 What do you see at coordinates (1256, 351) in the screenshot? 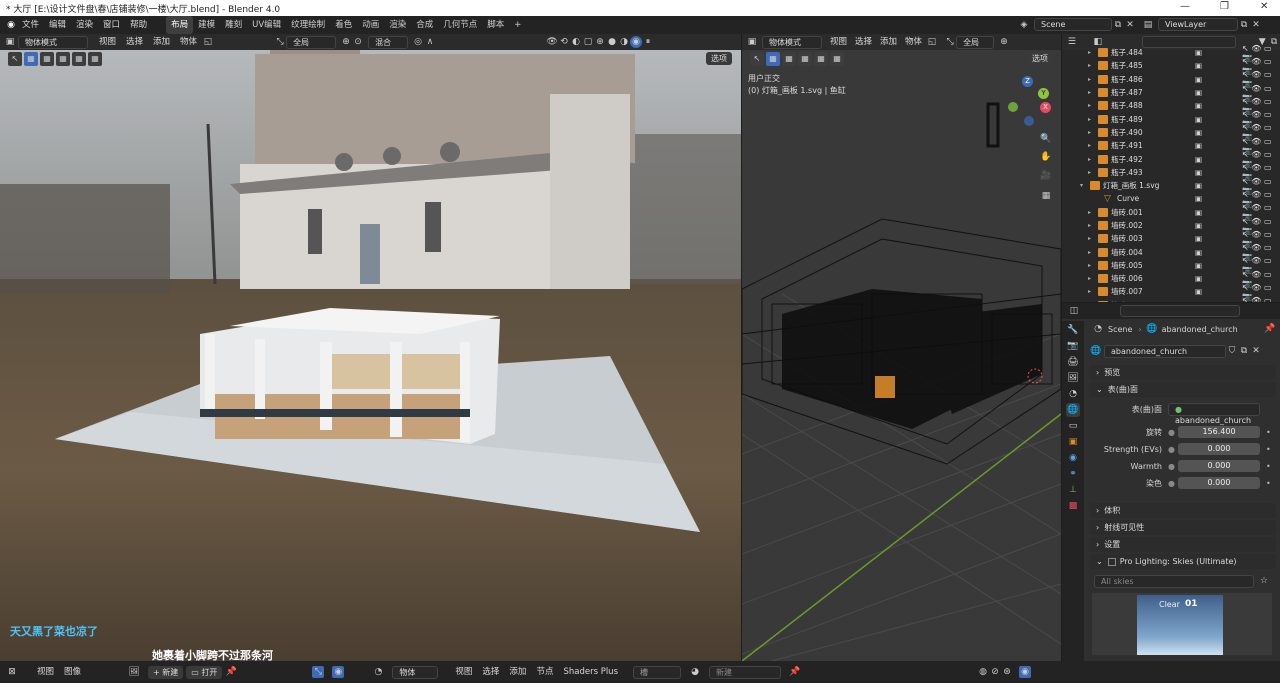
I see `unlink-world-icon: ✕` at bounding box center [1256, 351].